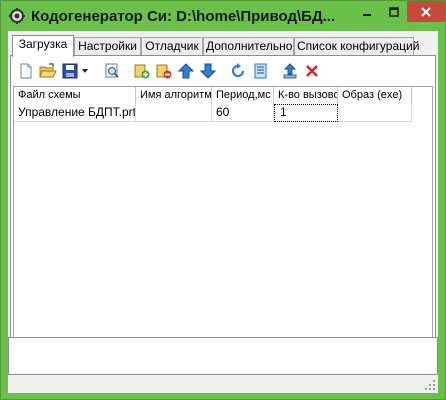 This screenshot has width=446, height=400. I want to click on resize-grip-icon, so click(430, 385).